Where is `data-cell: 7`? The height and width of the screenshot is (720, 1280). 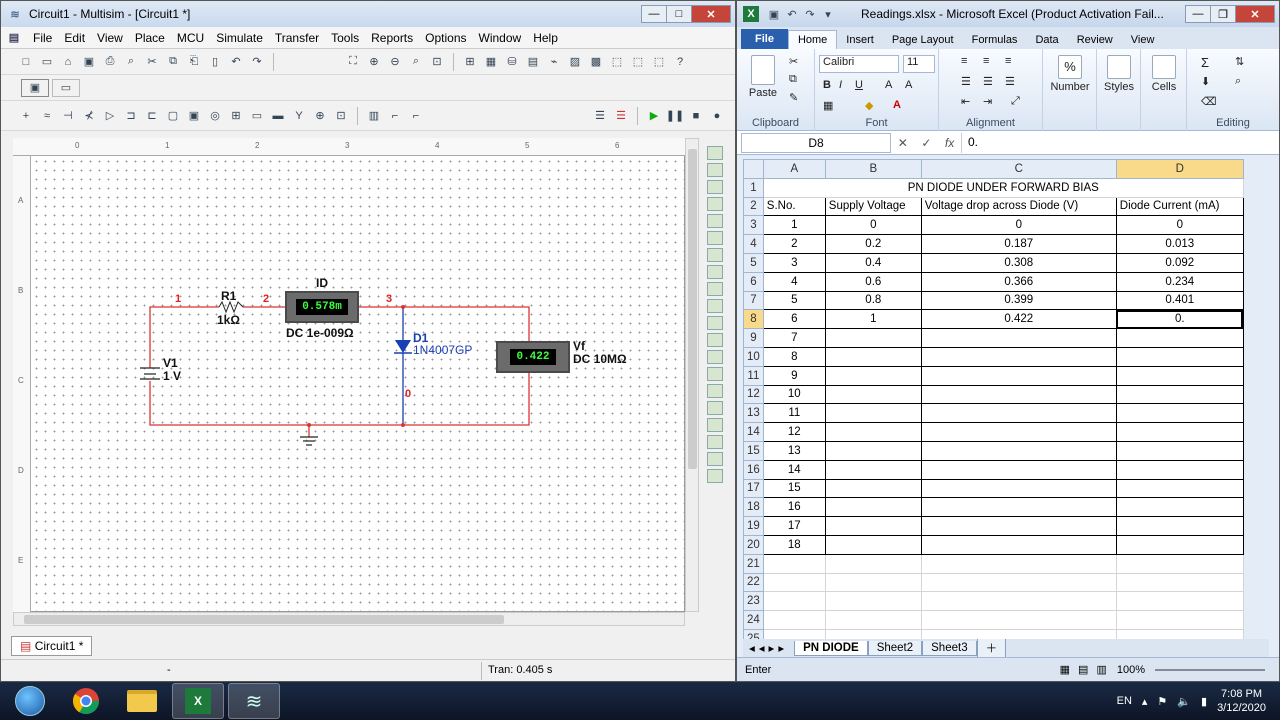
data-cell: 7 is located at coordinates (794, 338).